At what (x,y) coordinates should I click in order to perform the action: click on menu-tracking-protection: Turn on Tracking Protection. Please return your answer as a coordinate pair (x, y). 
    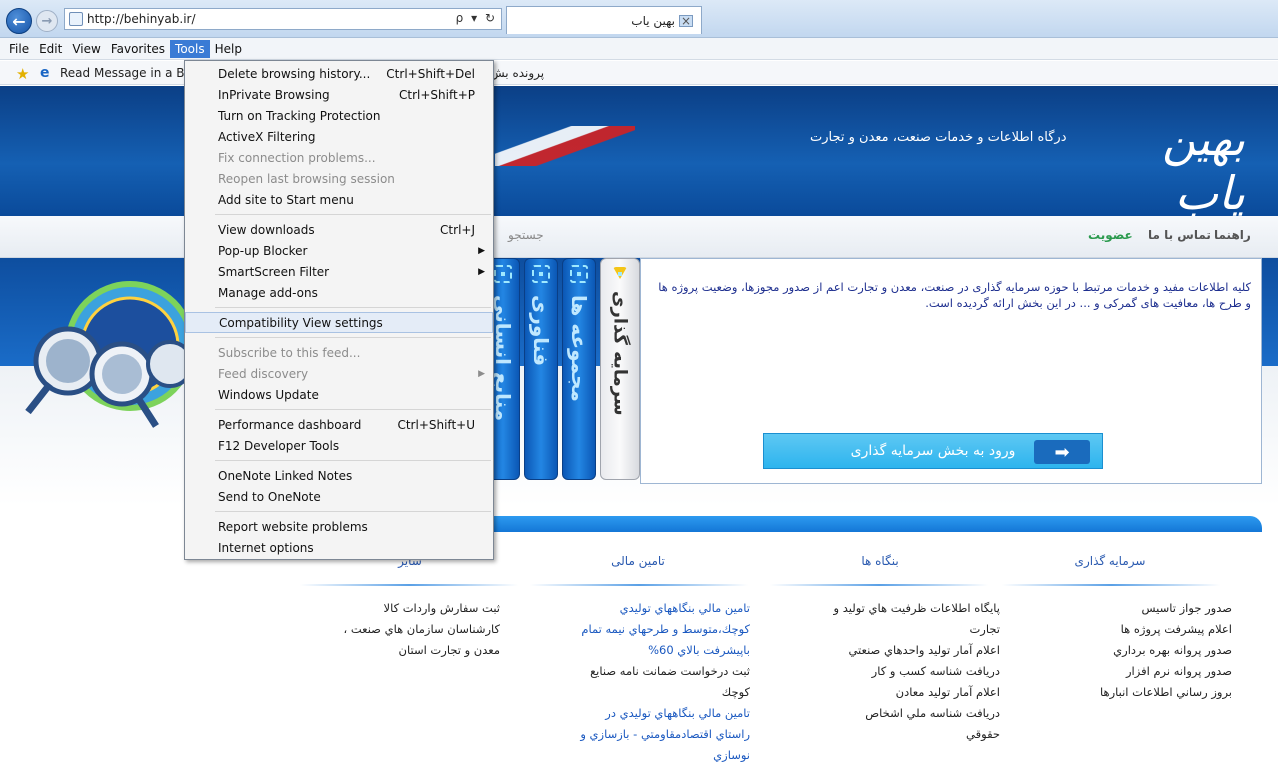
    Looking at the image, I should click on (339, 115).